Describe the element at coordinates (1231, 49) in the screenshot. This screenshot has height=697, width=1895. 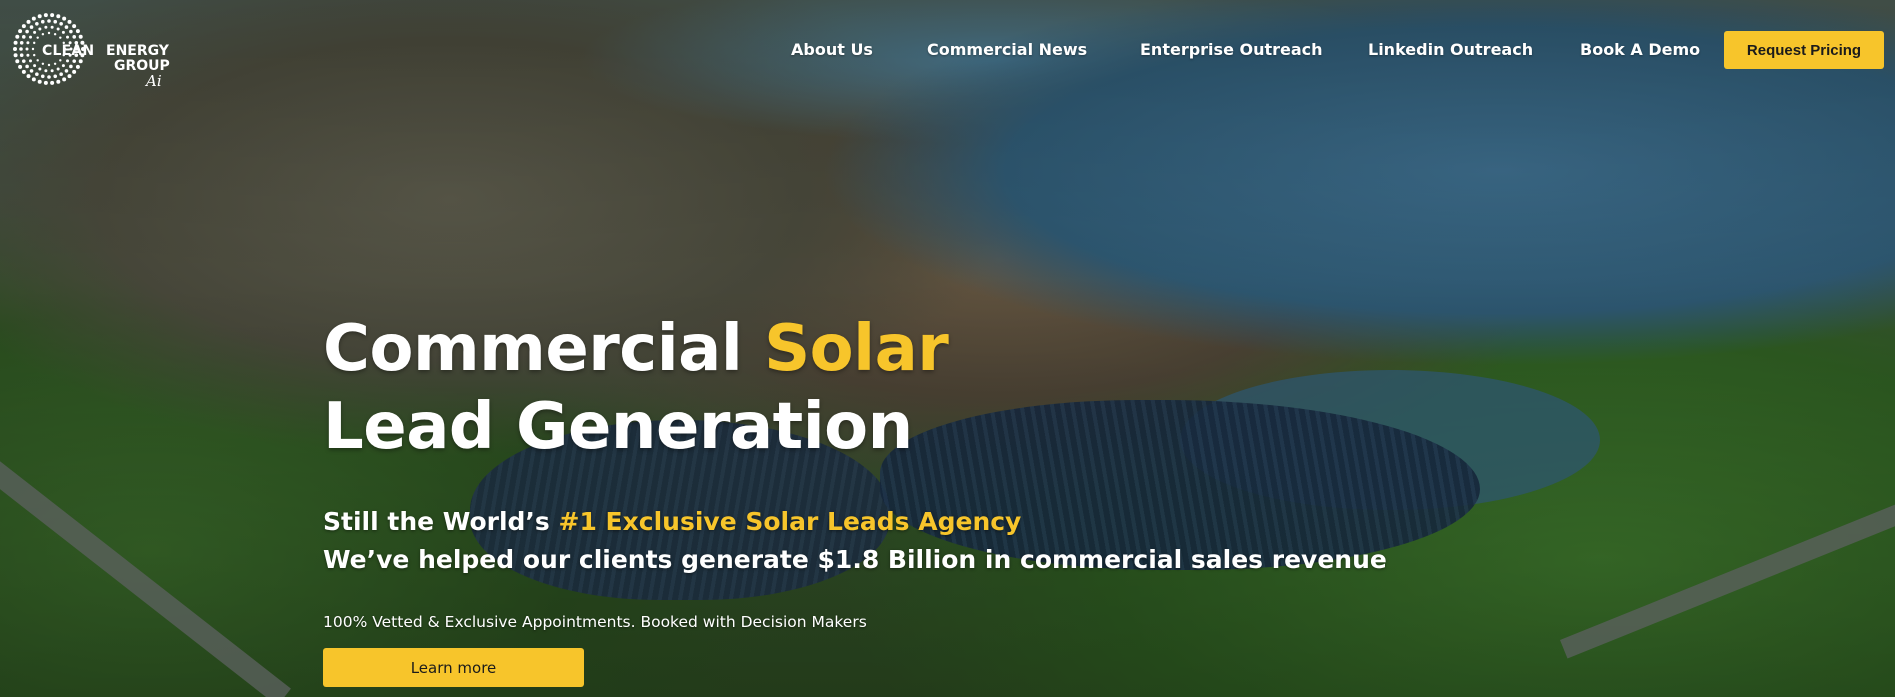
I see `nav-enterprise-outreach: Enterprise Outreach` at that location.